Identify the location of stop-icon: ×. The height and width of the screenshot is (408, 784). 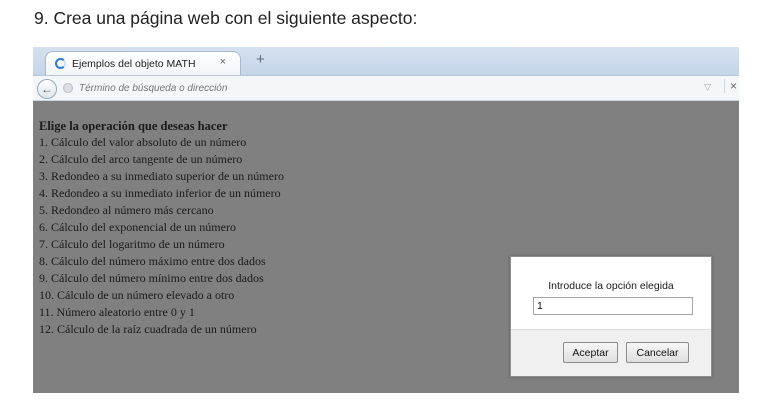
(730, 86).